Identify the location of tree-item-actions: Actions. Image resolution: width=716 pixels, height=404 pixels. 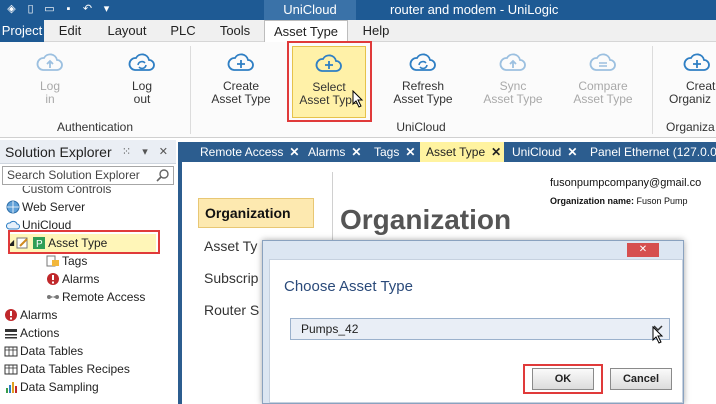
(31, 333).